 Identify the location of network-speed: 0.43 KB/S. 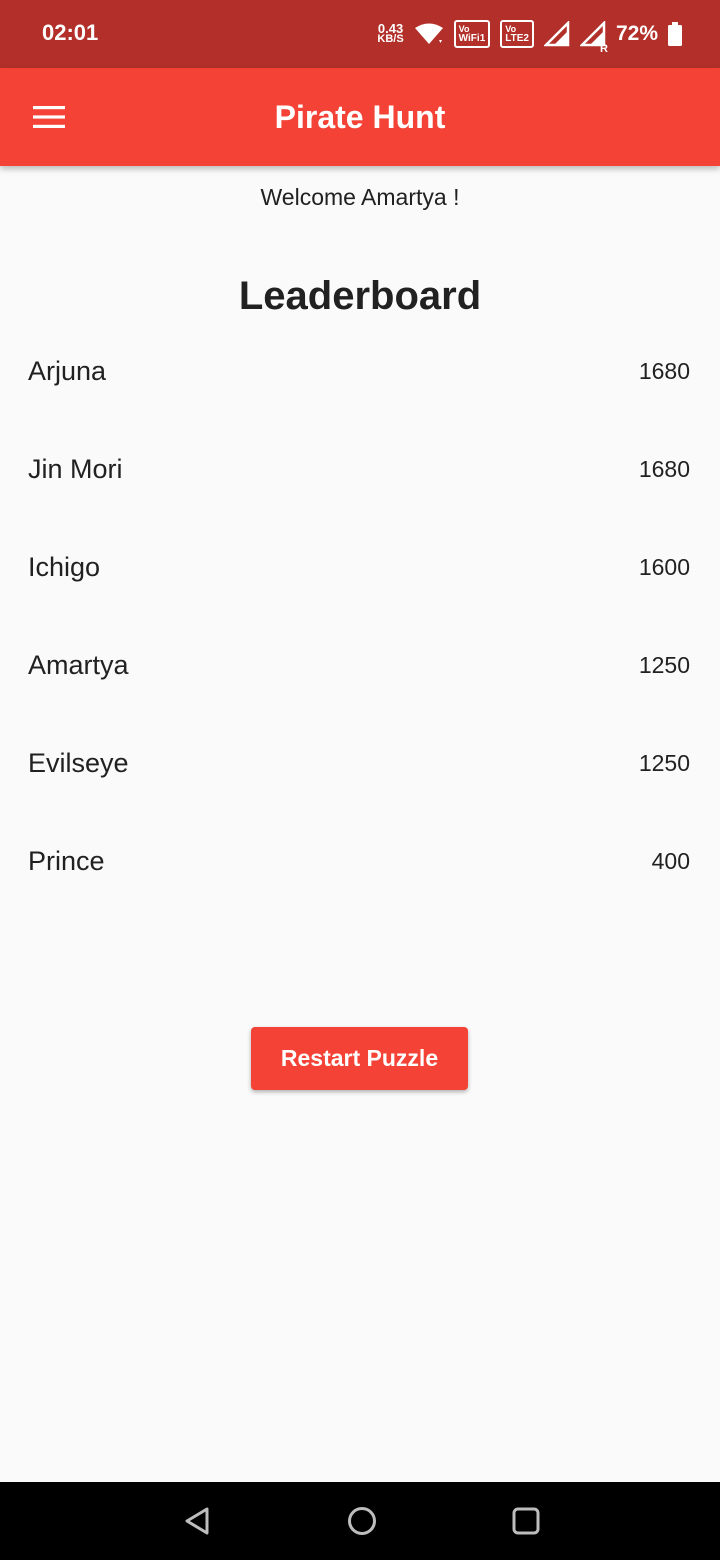
(390, 33).